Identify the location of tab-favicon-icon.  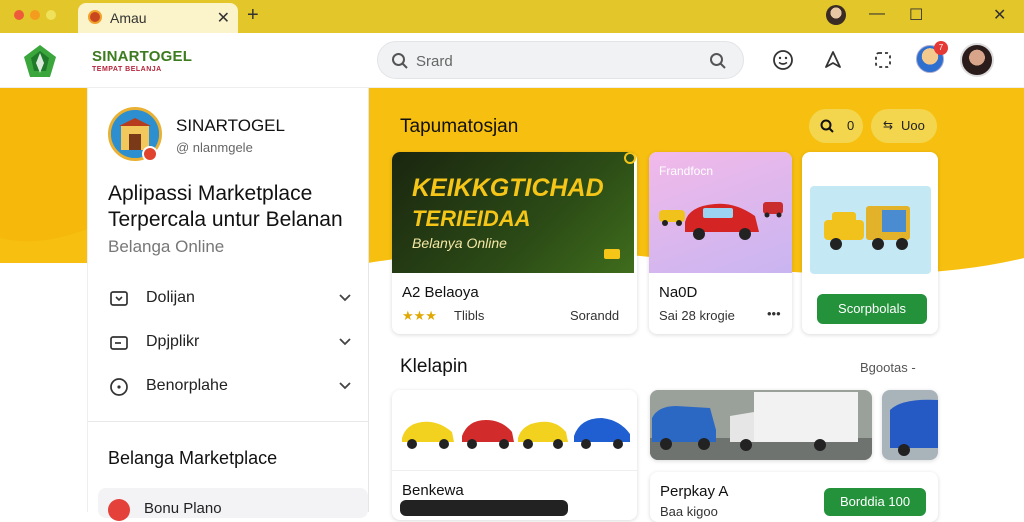
(95, 17).